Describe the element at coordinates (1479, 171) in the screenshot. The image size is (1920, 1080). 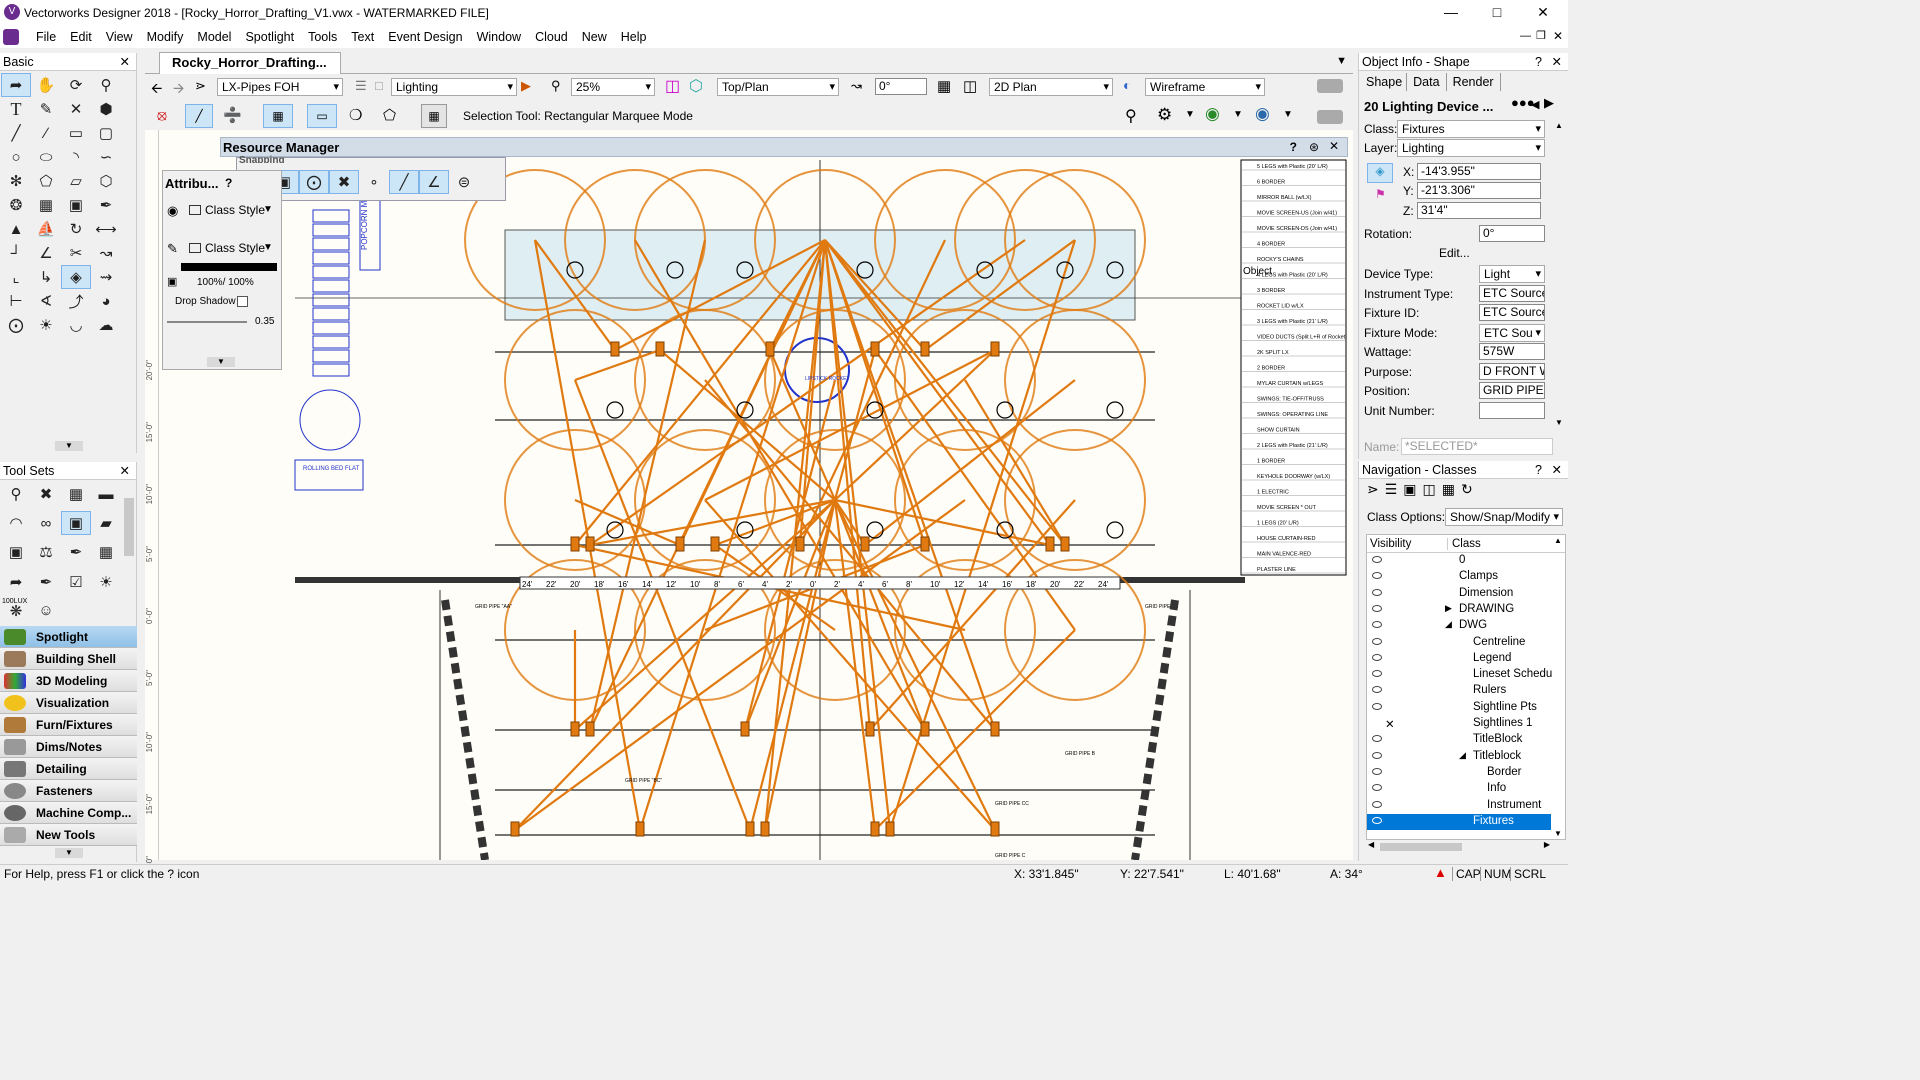
I see `x-field: -14'3.955"` at that location.